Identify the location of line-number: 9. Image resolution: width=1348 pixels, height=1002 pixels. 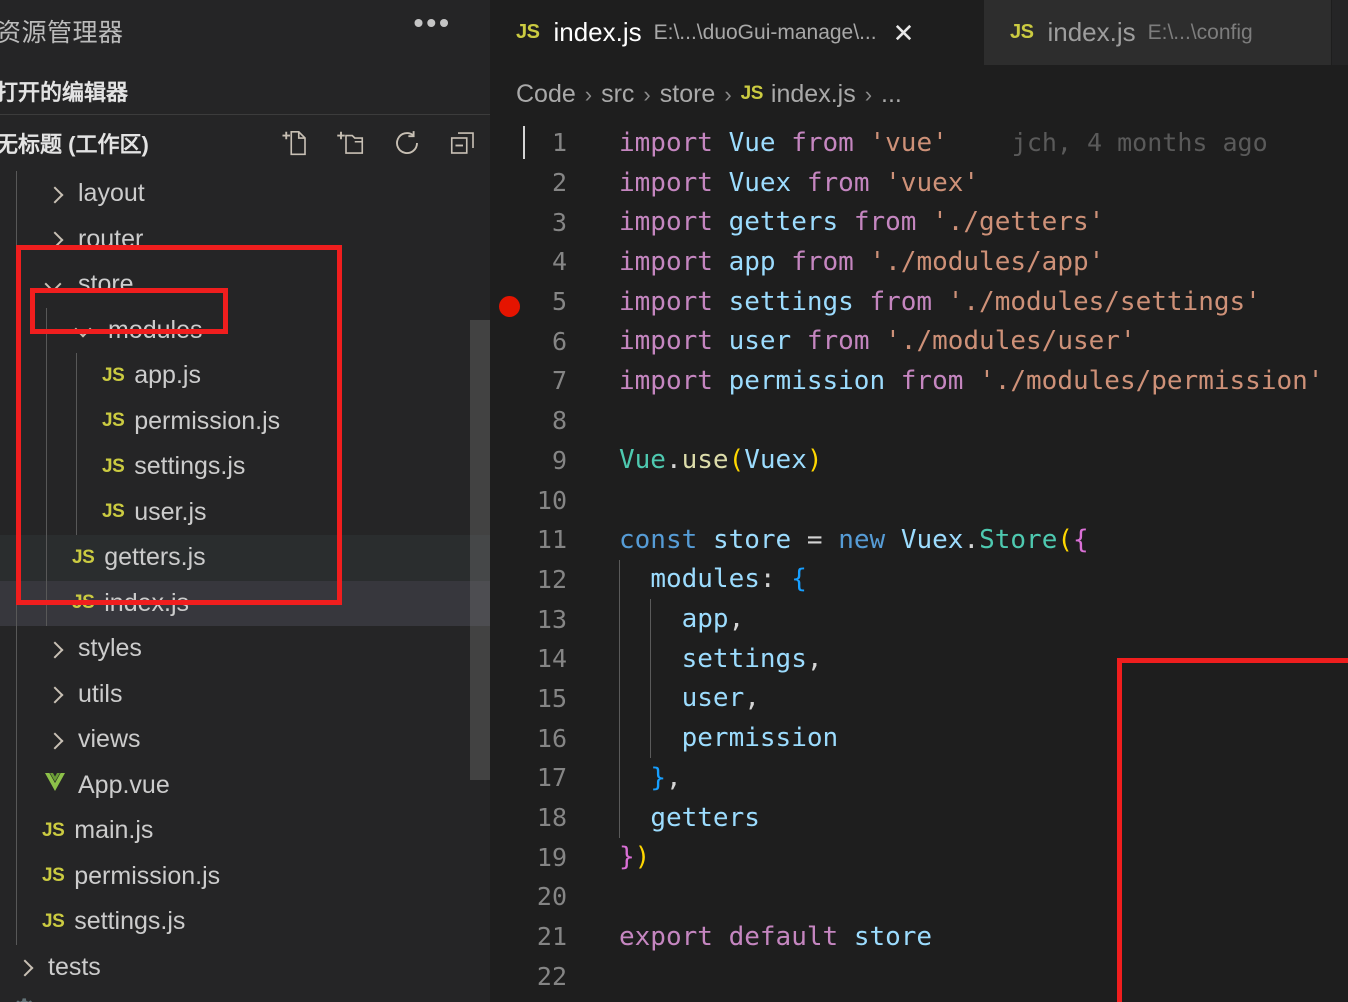
(537, 460).